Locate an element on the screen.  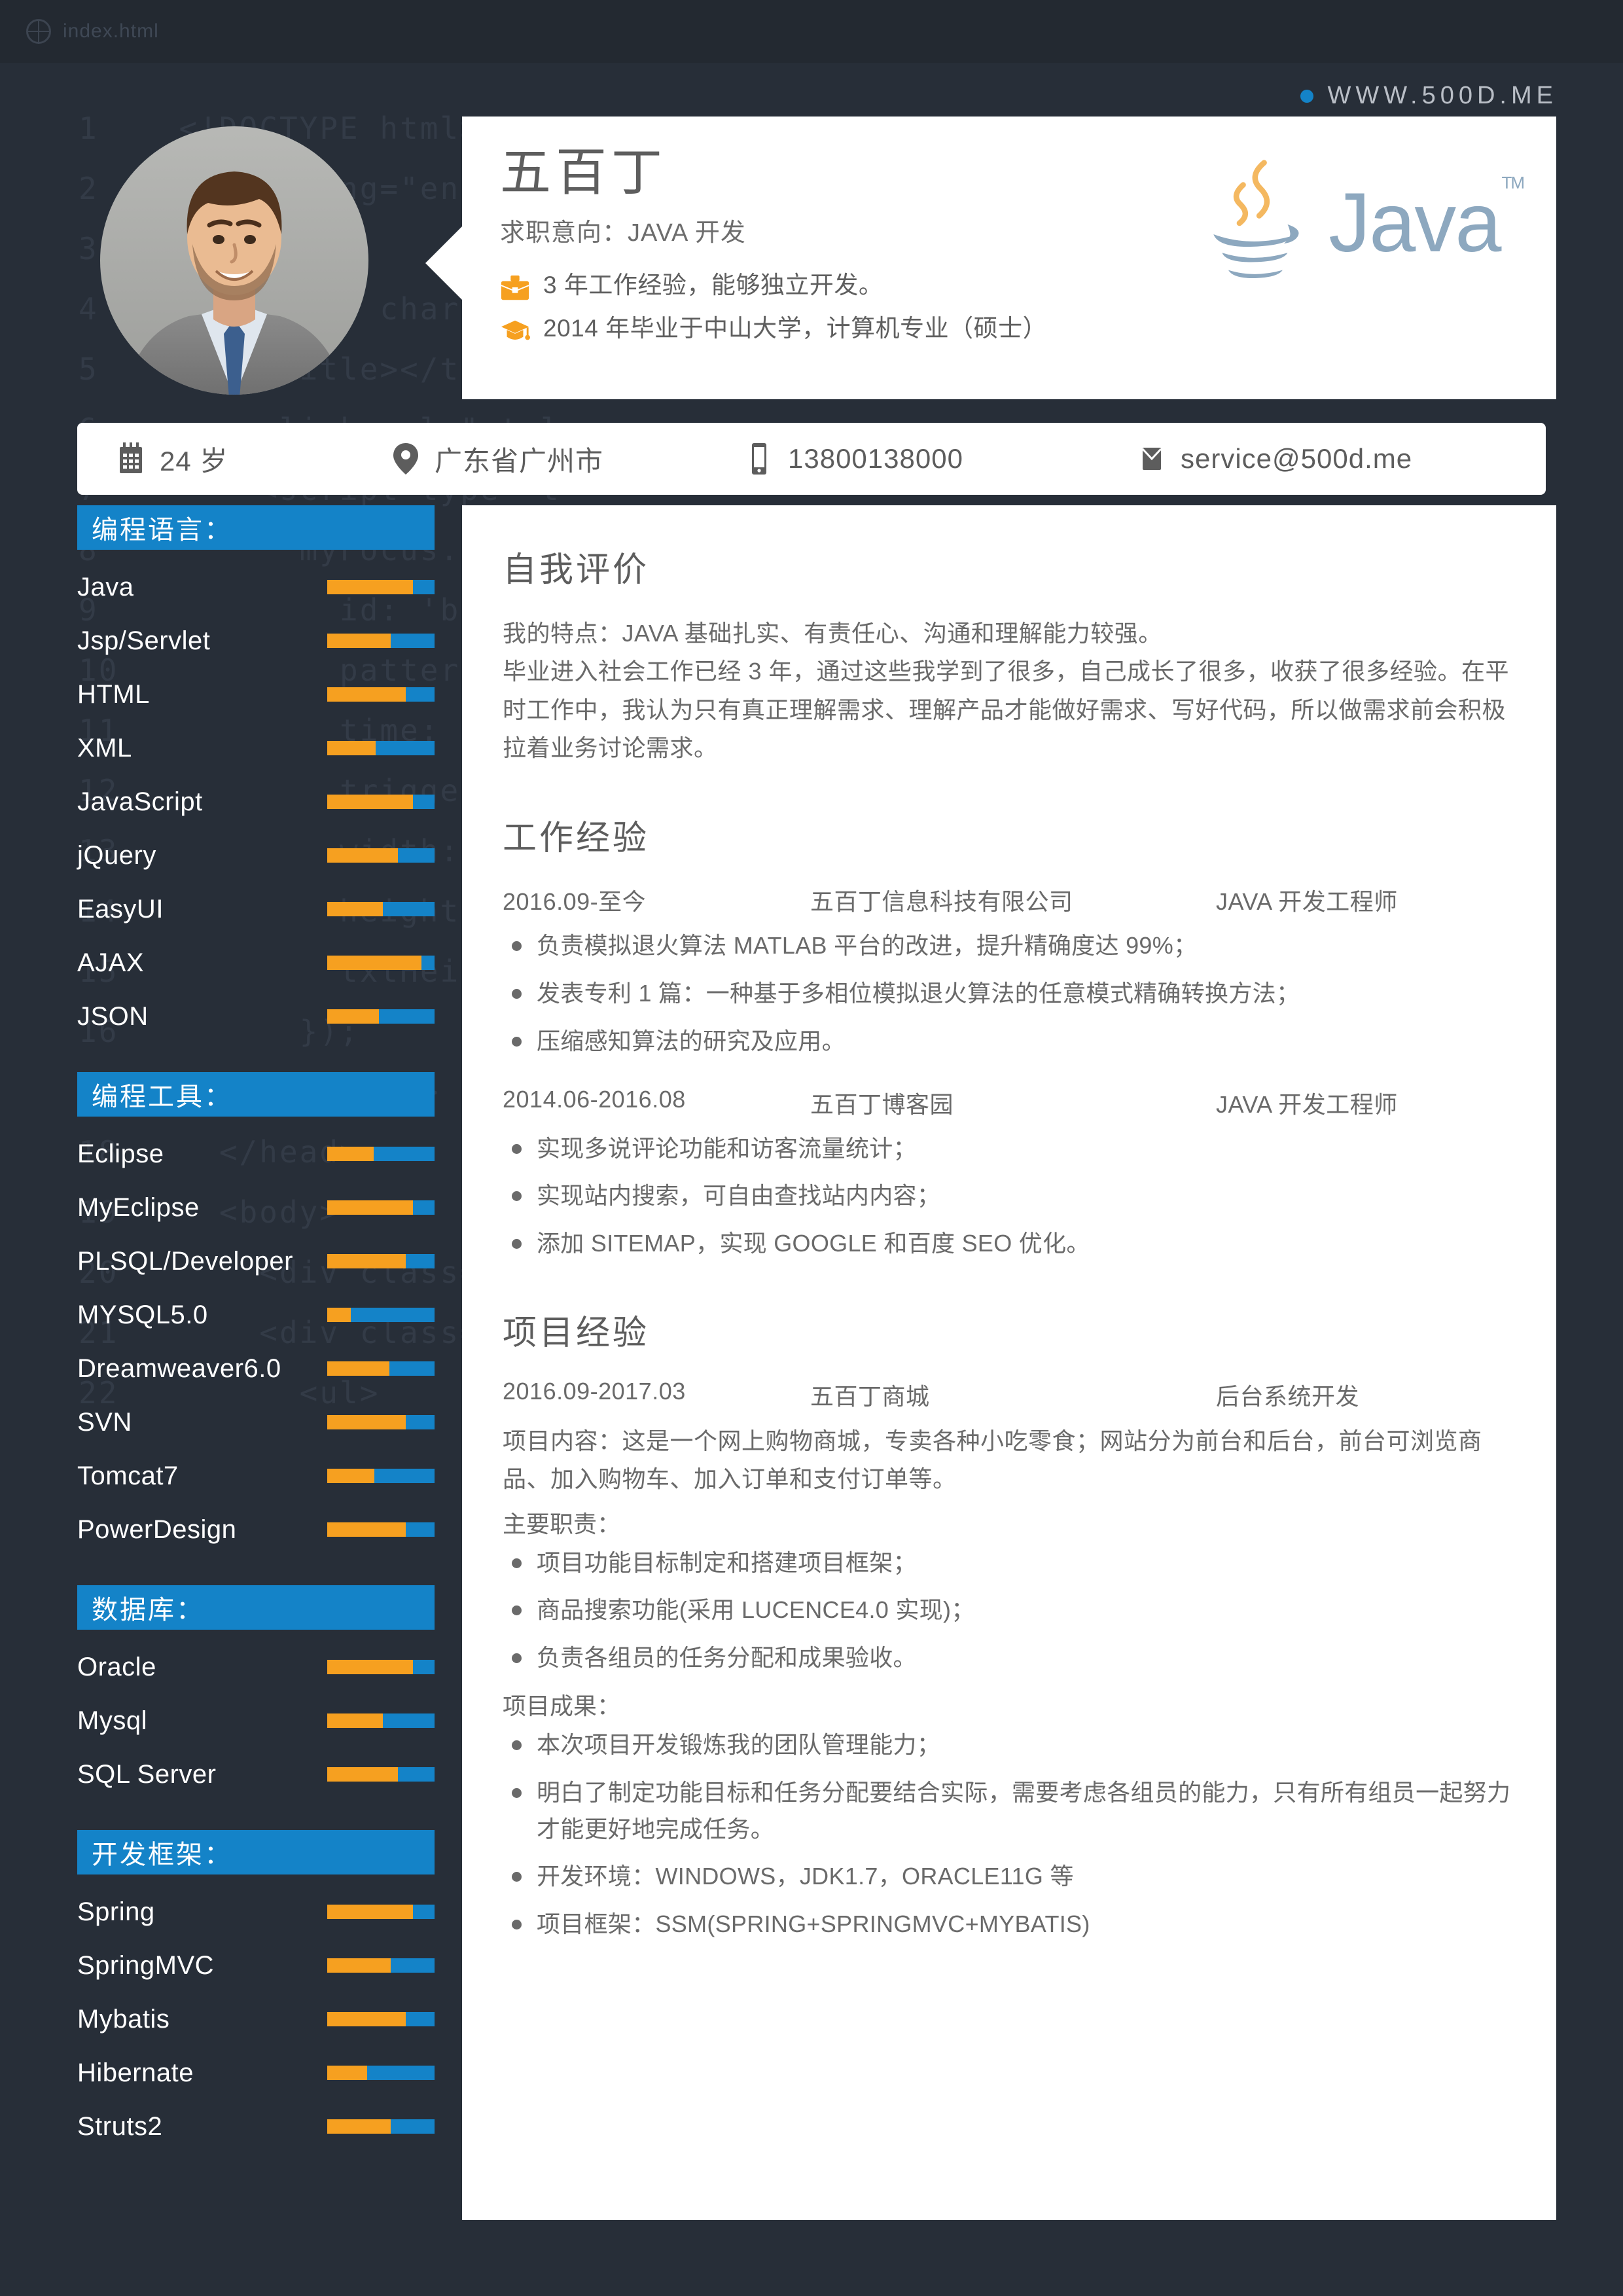
skill-row: SpringMVC is located at coordinates (256, 1965).